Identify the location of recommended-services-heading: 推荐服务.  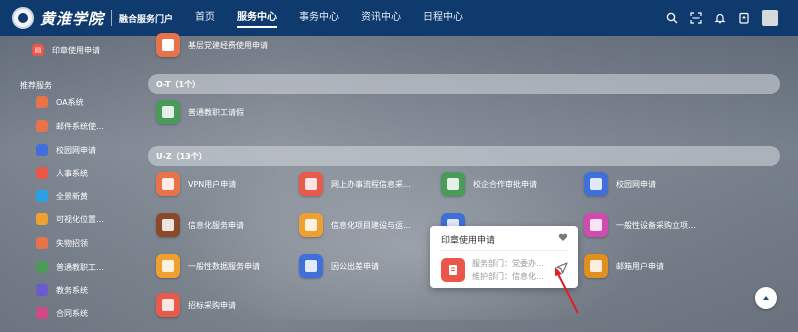
(36, 85).